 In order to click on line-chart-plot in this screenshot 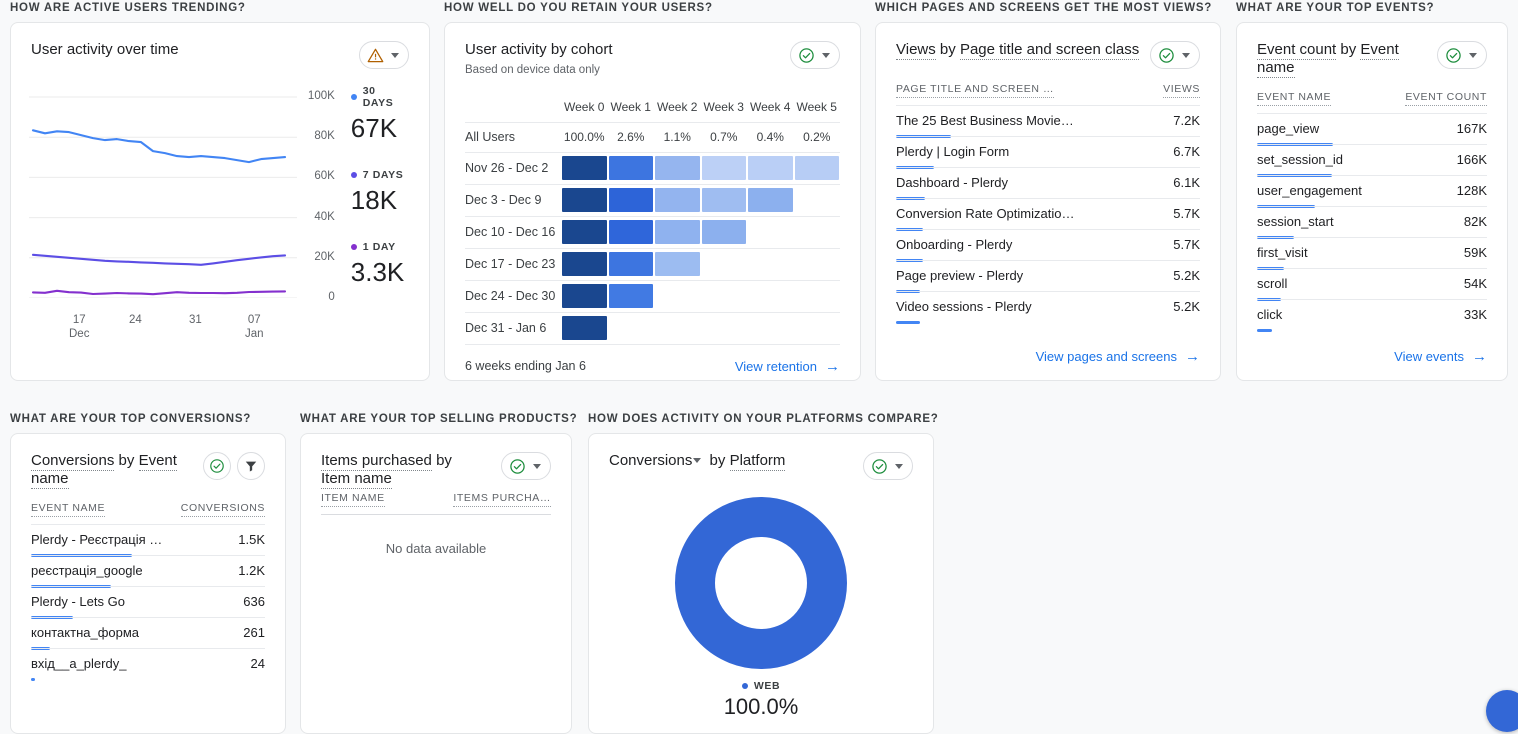, I will do `click(163, 190)`.